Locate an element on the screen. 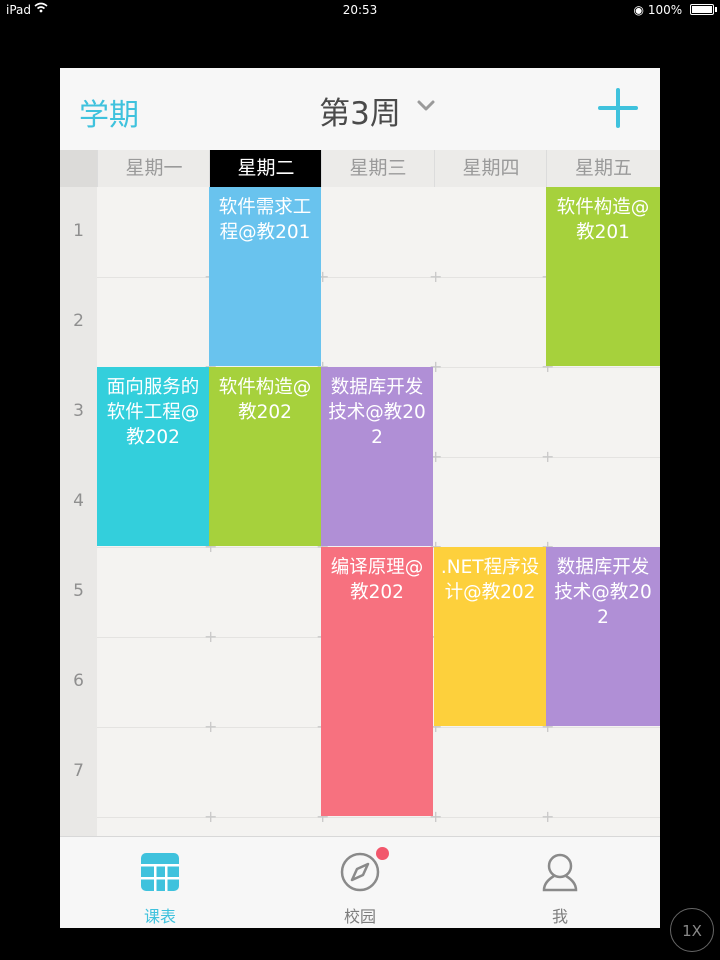 Image resolution: width=720 pixels, height=960 pixels. rotation-lock-icon: ◉ is located at coordinates (639, 10).